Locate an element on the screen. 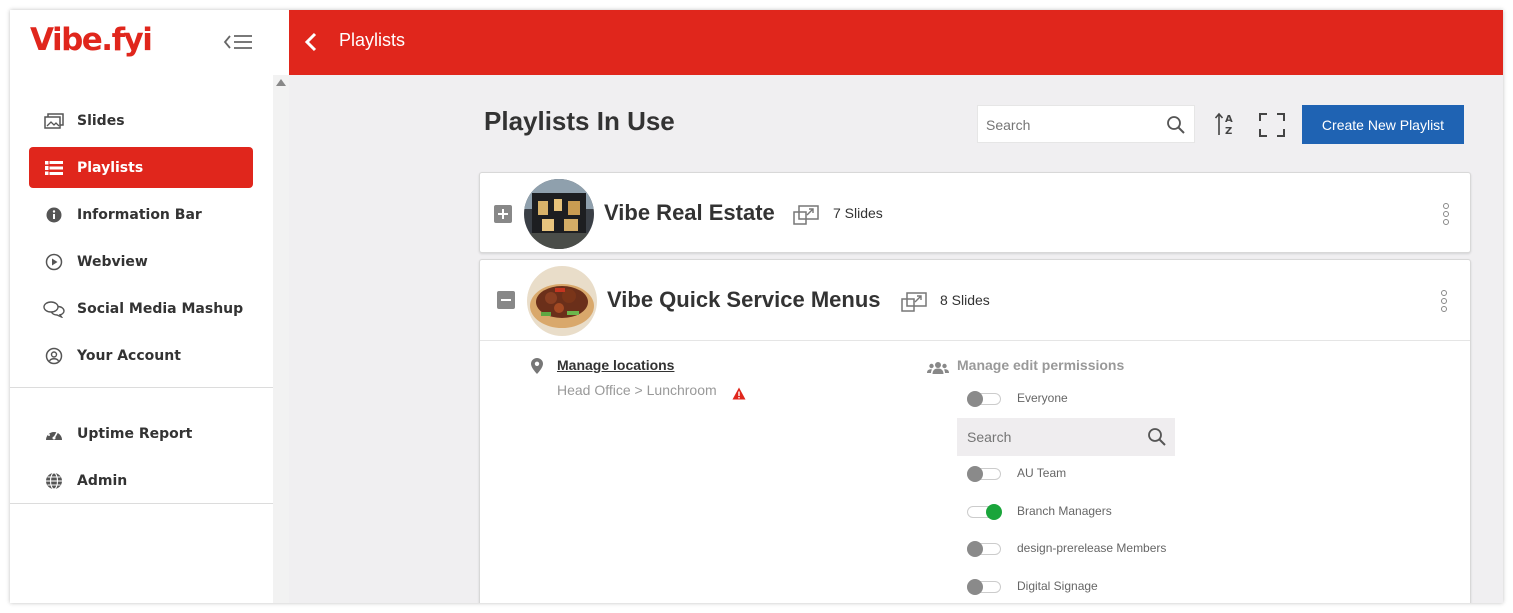 The image size is (1513, 613). header-title: Playlists is located at coordinates (372, 40).